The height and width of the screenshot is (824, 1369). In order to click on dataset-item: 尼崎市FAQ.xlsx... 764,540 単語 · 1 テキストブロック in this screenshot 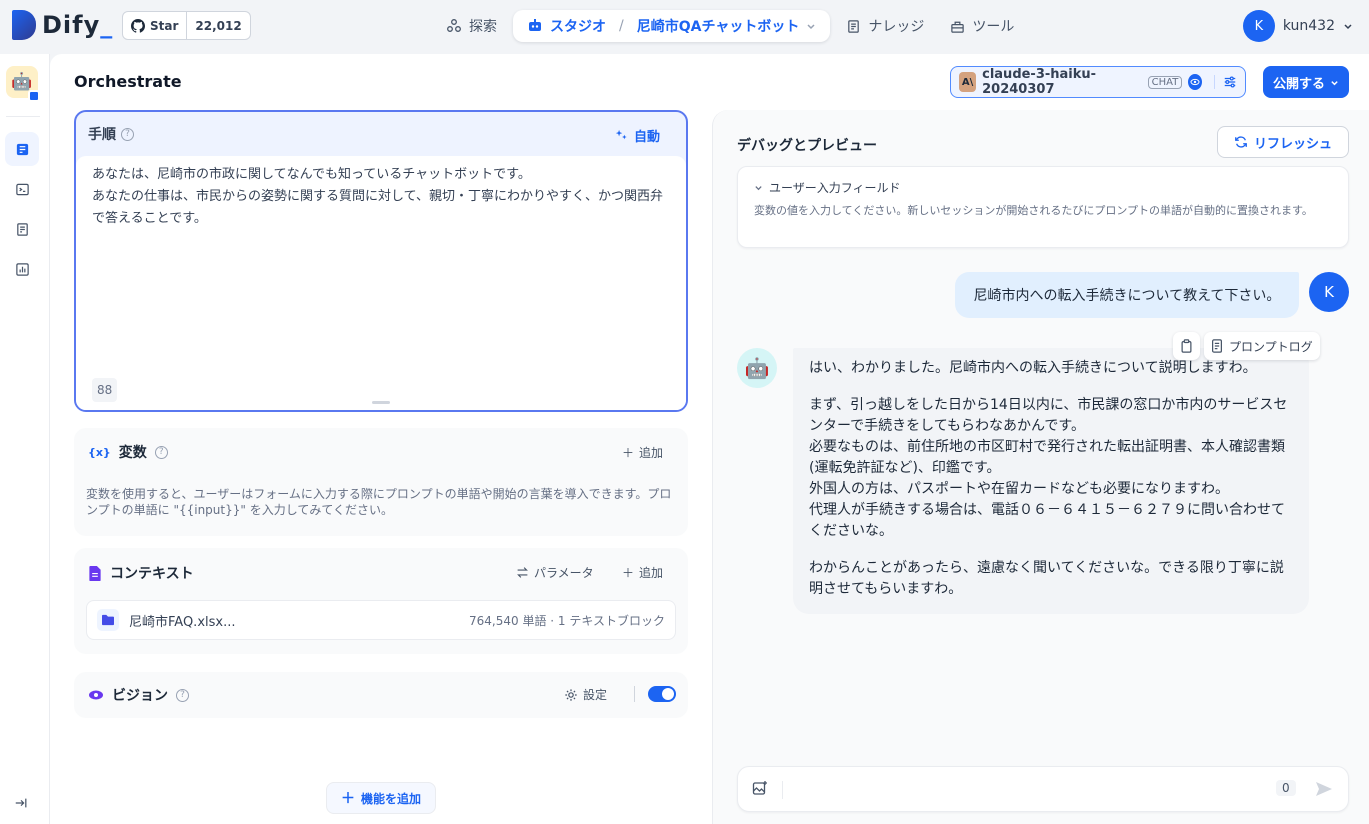, I will do `click(381, 620)`.